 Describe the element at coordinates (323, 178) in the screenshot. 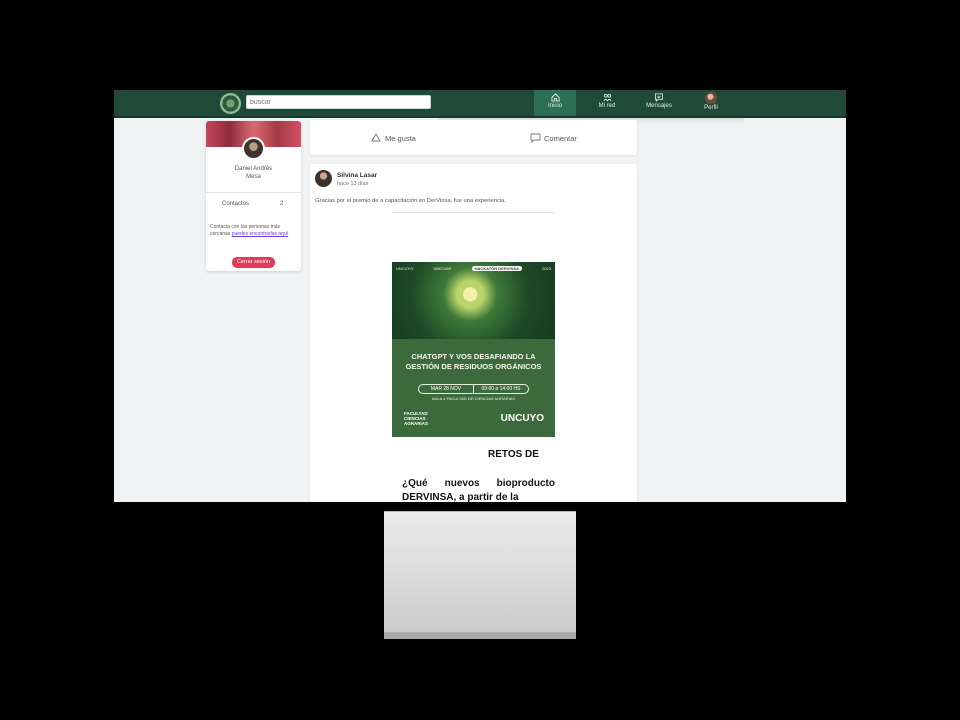

I see `post-author-avatar` at that location.